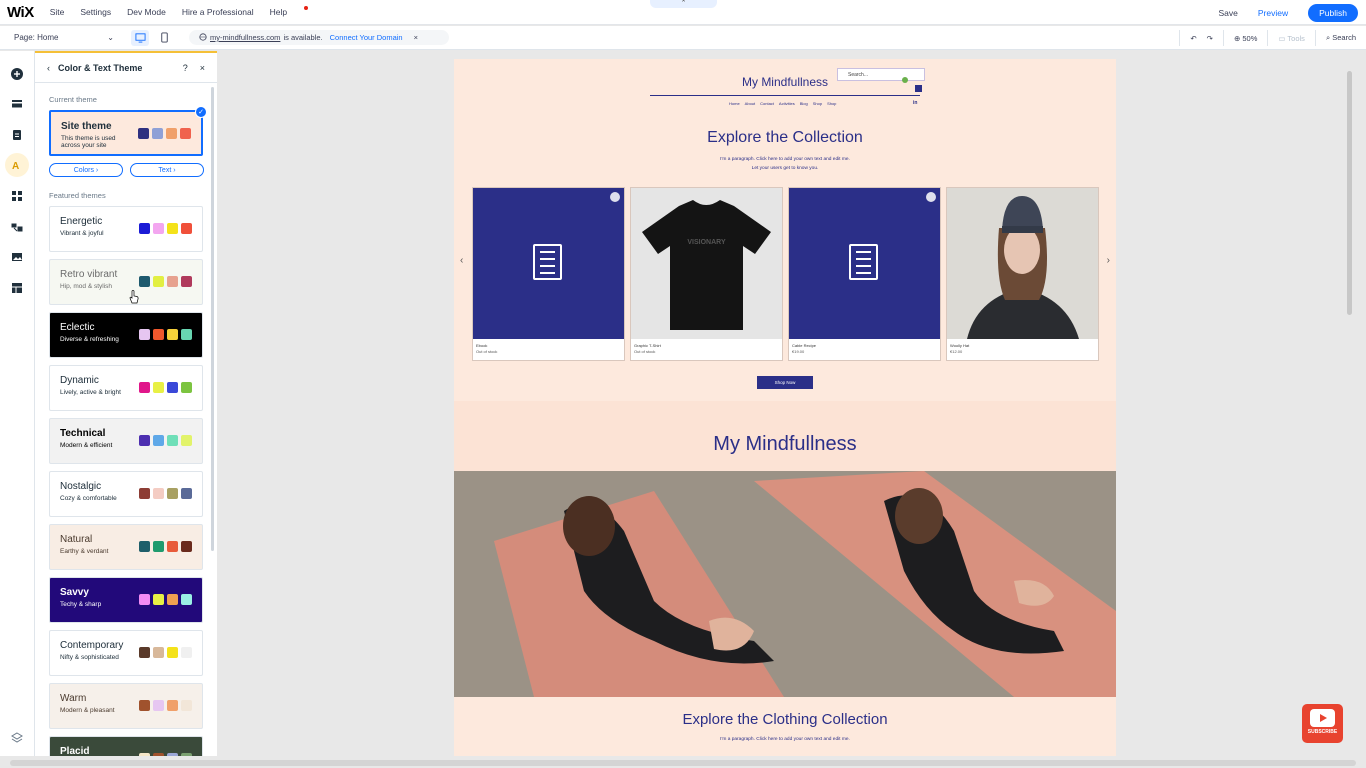 The height and width of the screenshot is (768, 1366). I want to click on theme-card: Retro vibrant Hip, mod & stylish, so click(126, 282).